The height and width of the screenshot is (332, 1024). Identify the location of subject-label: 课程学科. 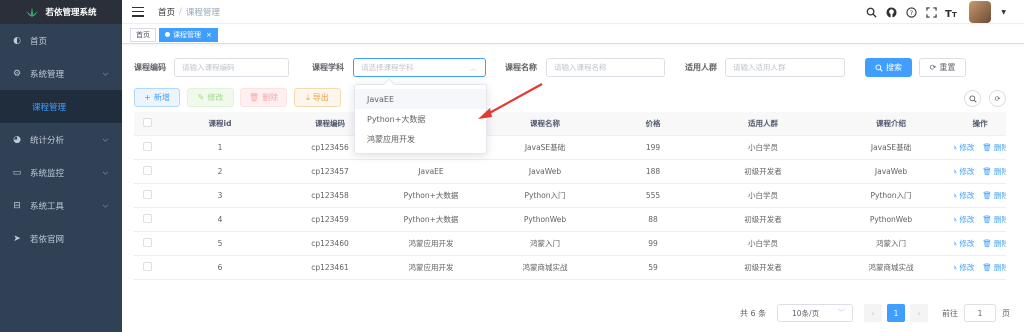
(328, 67).